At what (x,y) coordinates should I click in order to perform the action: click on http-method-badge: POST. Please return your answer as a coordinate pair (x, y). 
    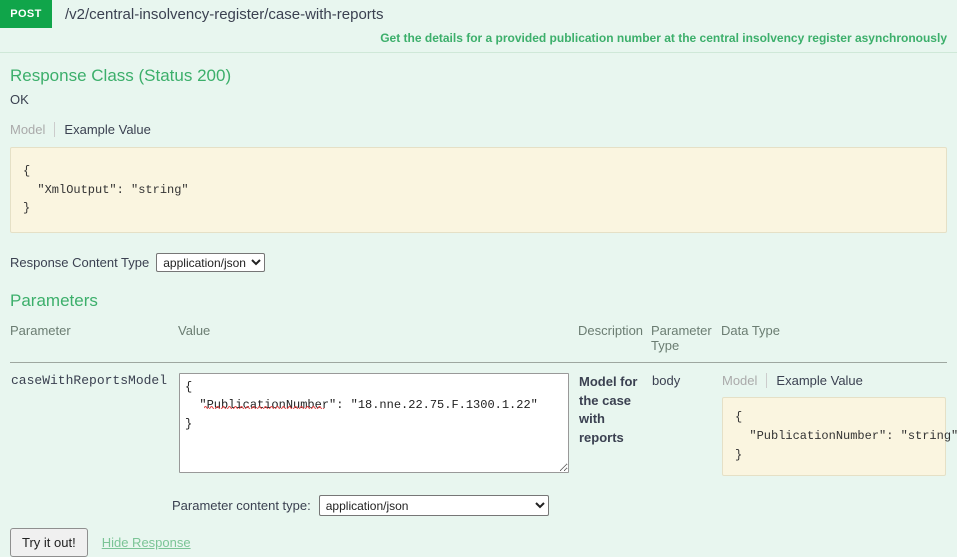
    Looking at the image, I should click on (26, 14).